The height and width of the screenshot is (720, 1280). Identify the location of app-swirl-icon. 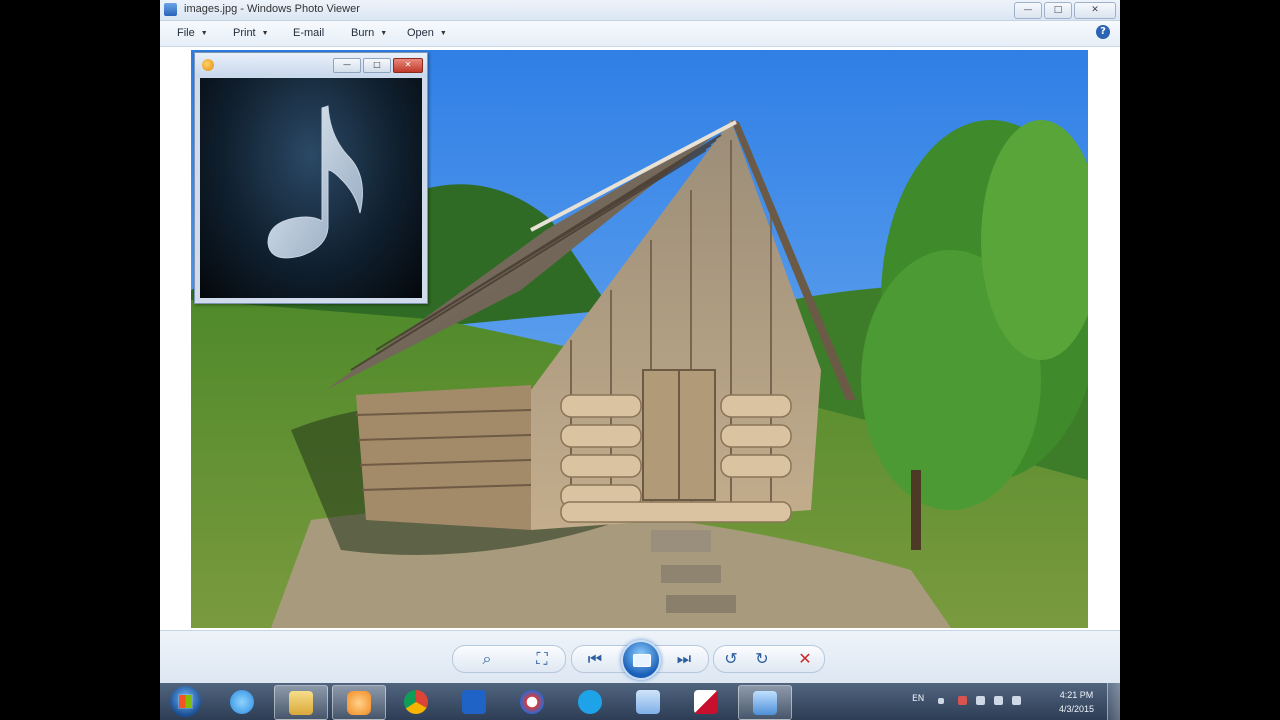
(532, 701).